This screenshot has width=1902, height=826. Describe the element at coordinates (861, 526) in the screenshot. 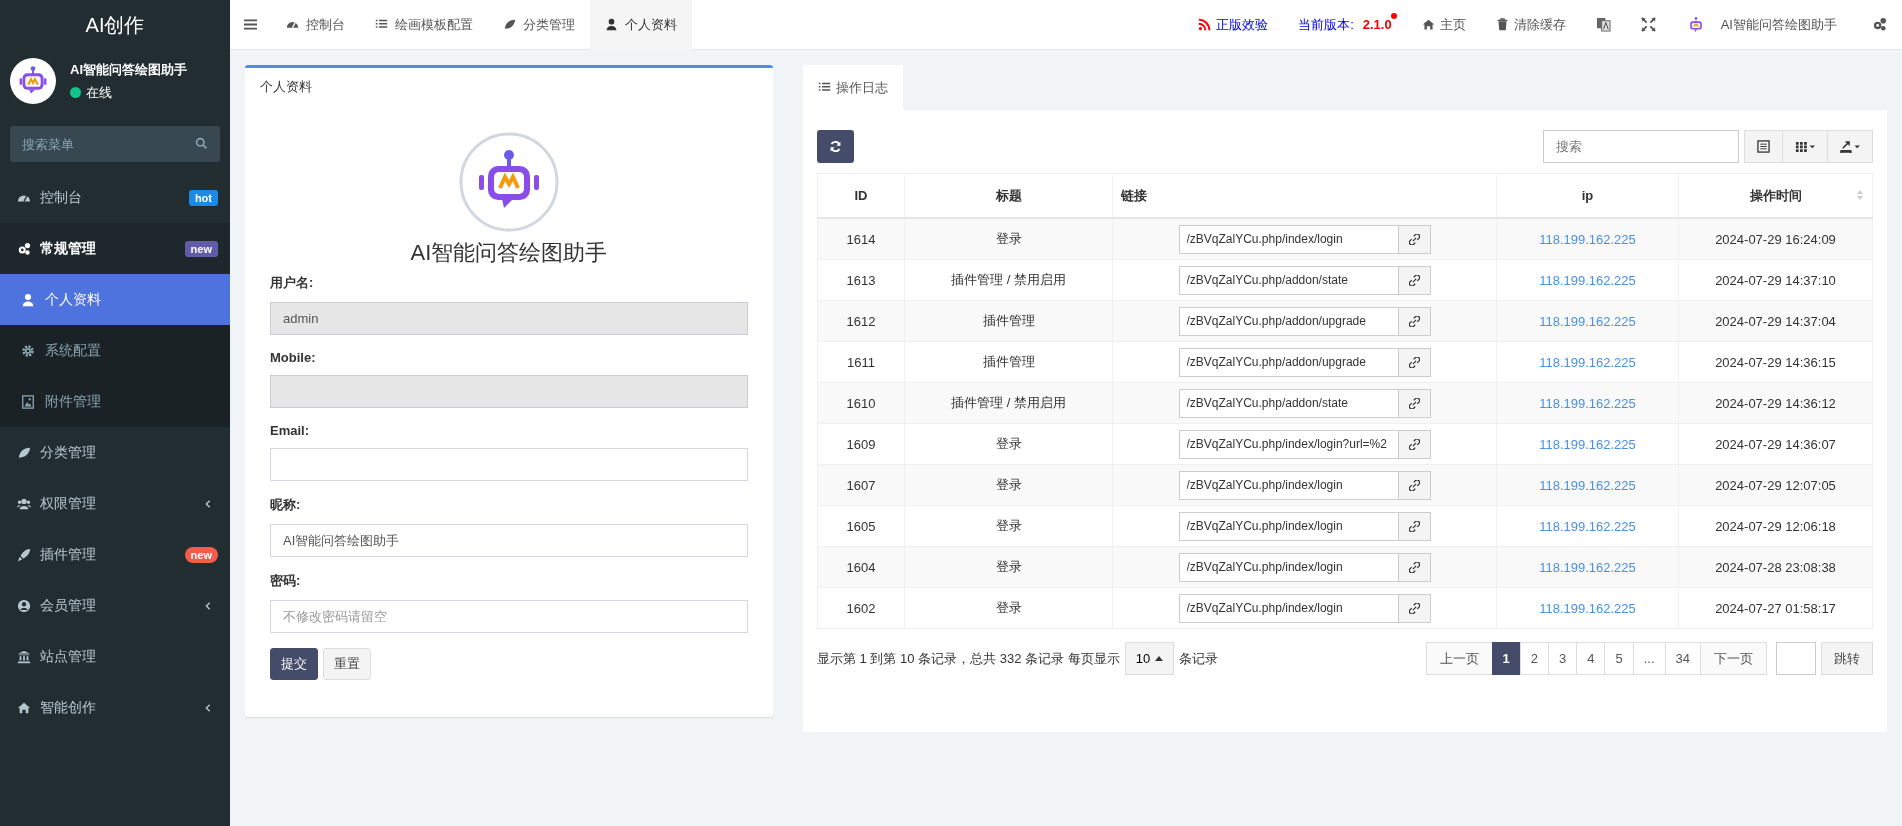

I see `table-cell: 1605` at that location.